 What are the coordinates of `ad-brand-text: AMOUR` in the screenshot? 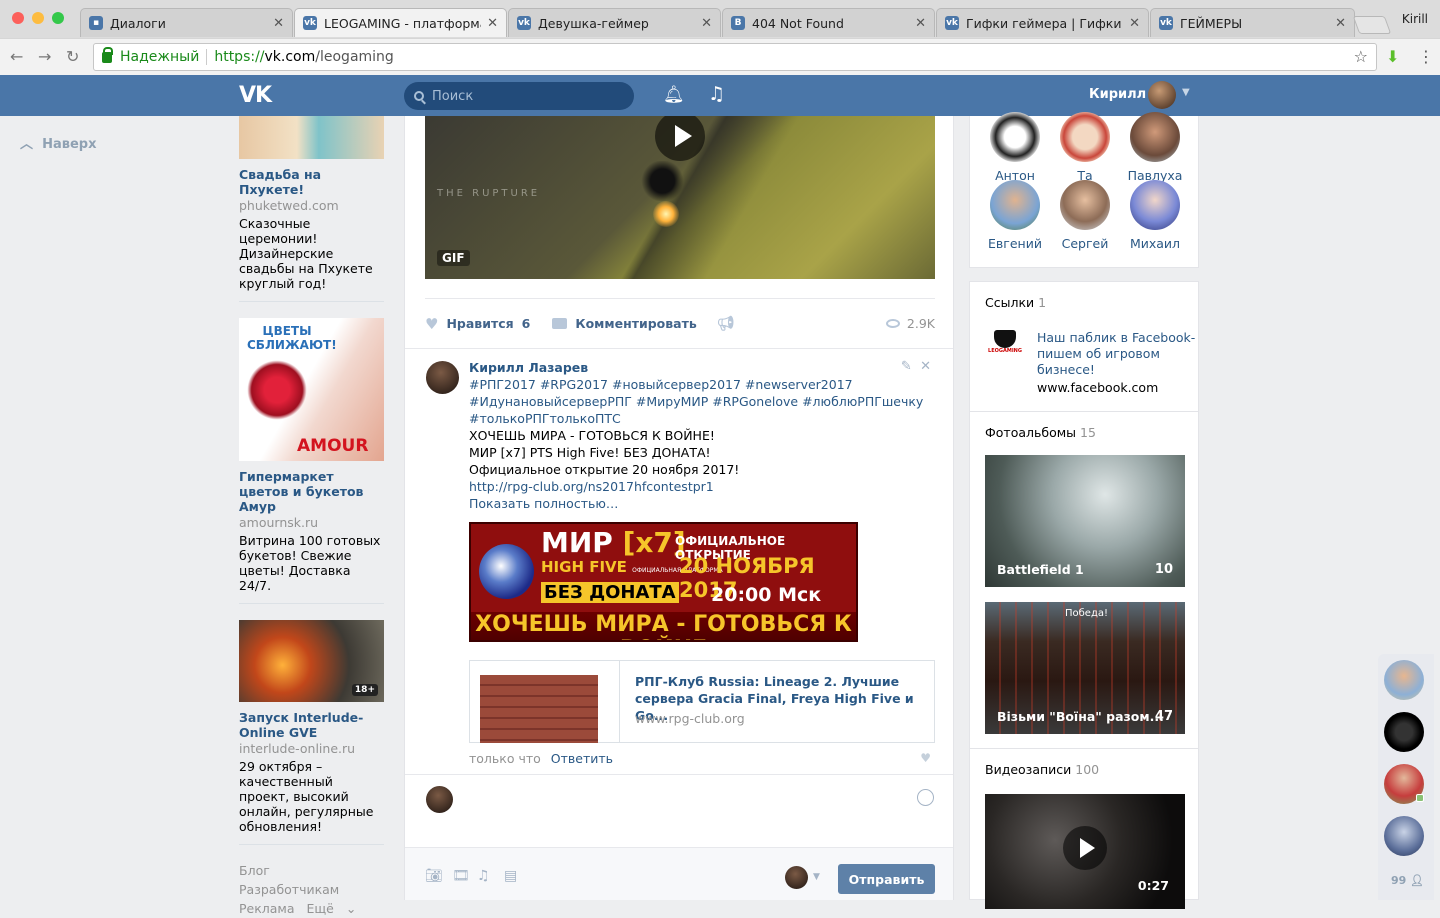 It's located at (333, 446).